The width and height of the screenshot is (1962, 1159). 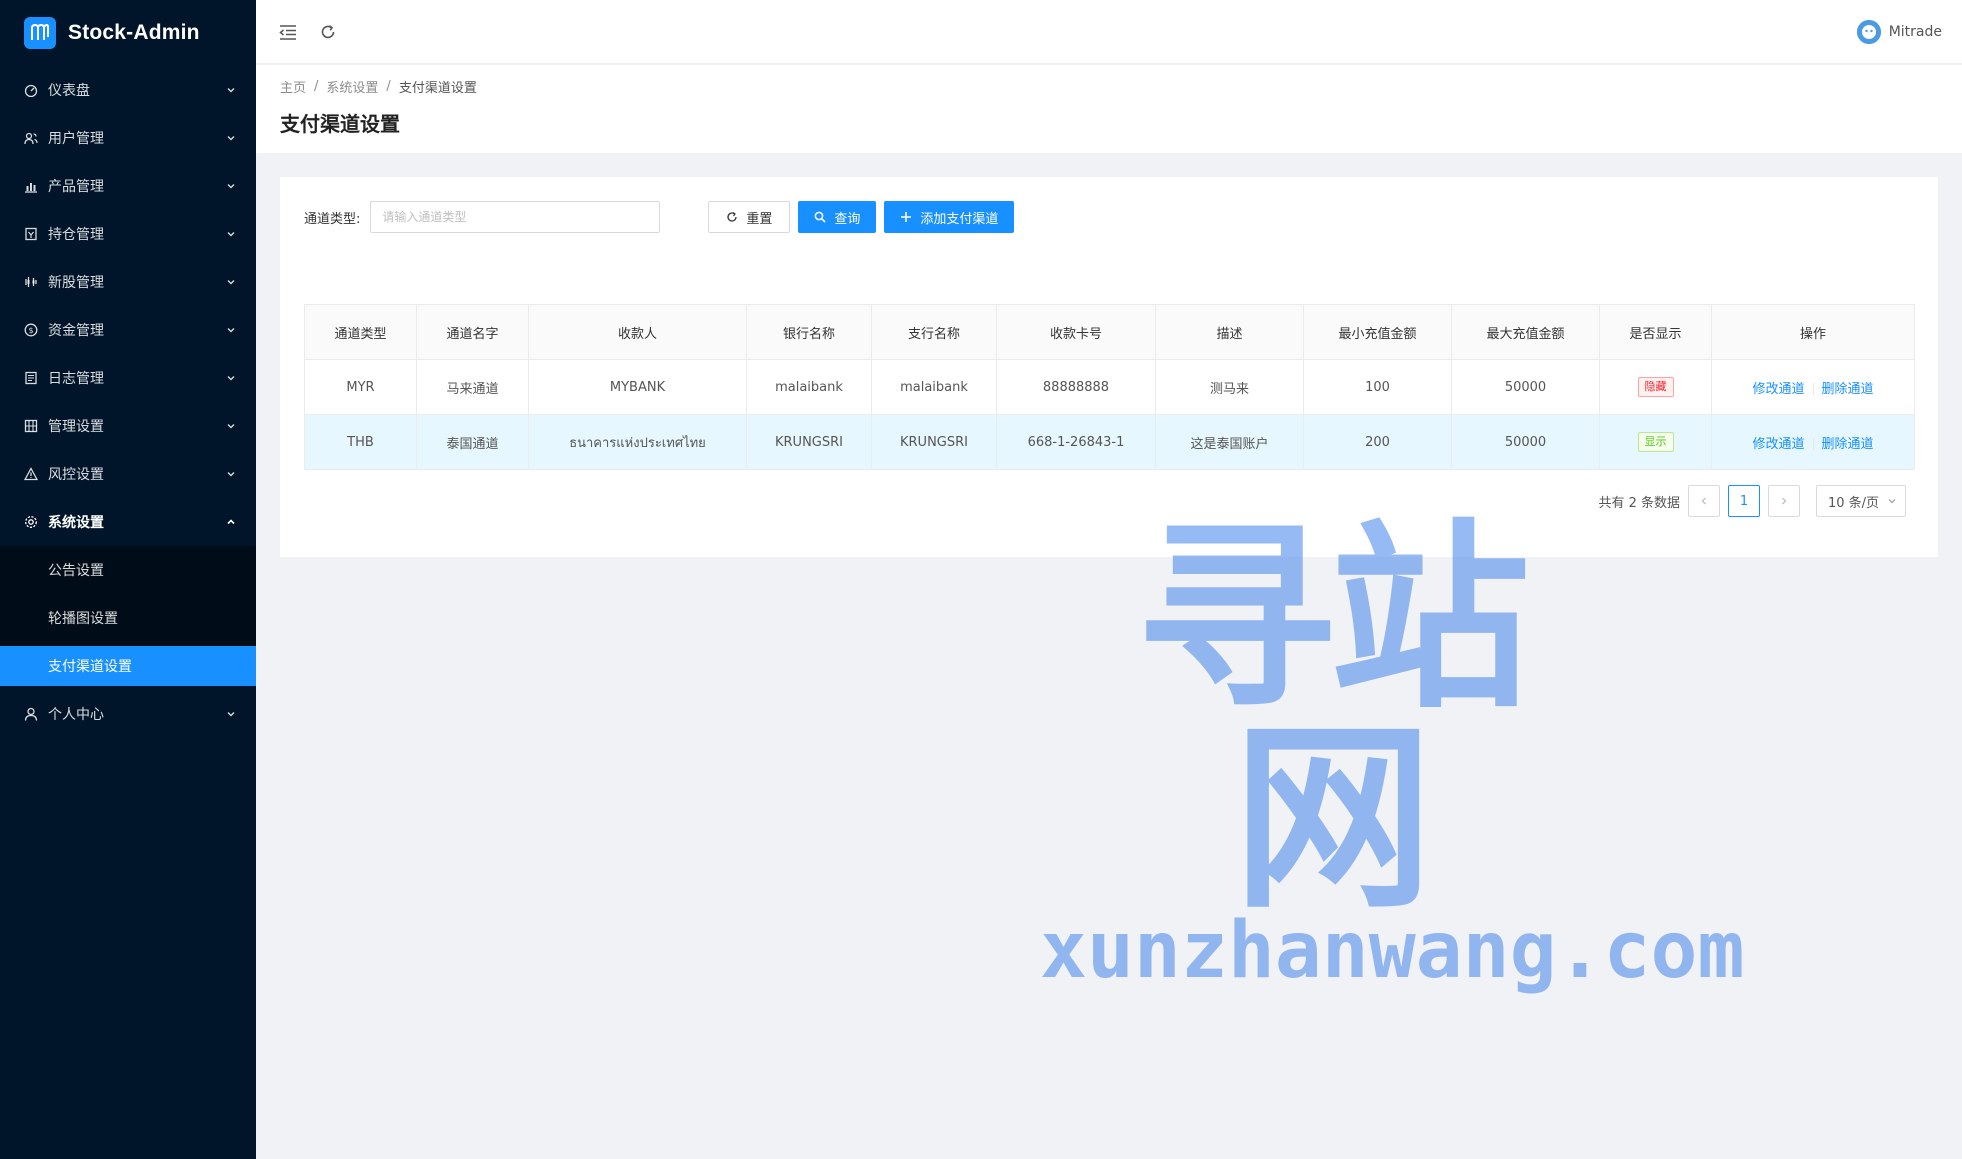 I want to click on reset-button: 重置, so click(x=749, y=217).